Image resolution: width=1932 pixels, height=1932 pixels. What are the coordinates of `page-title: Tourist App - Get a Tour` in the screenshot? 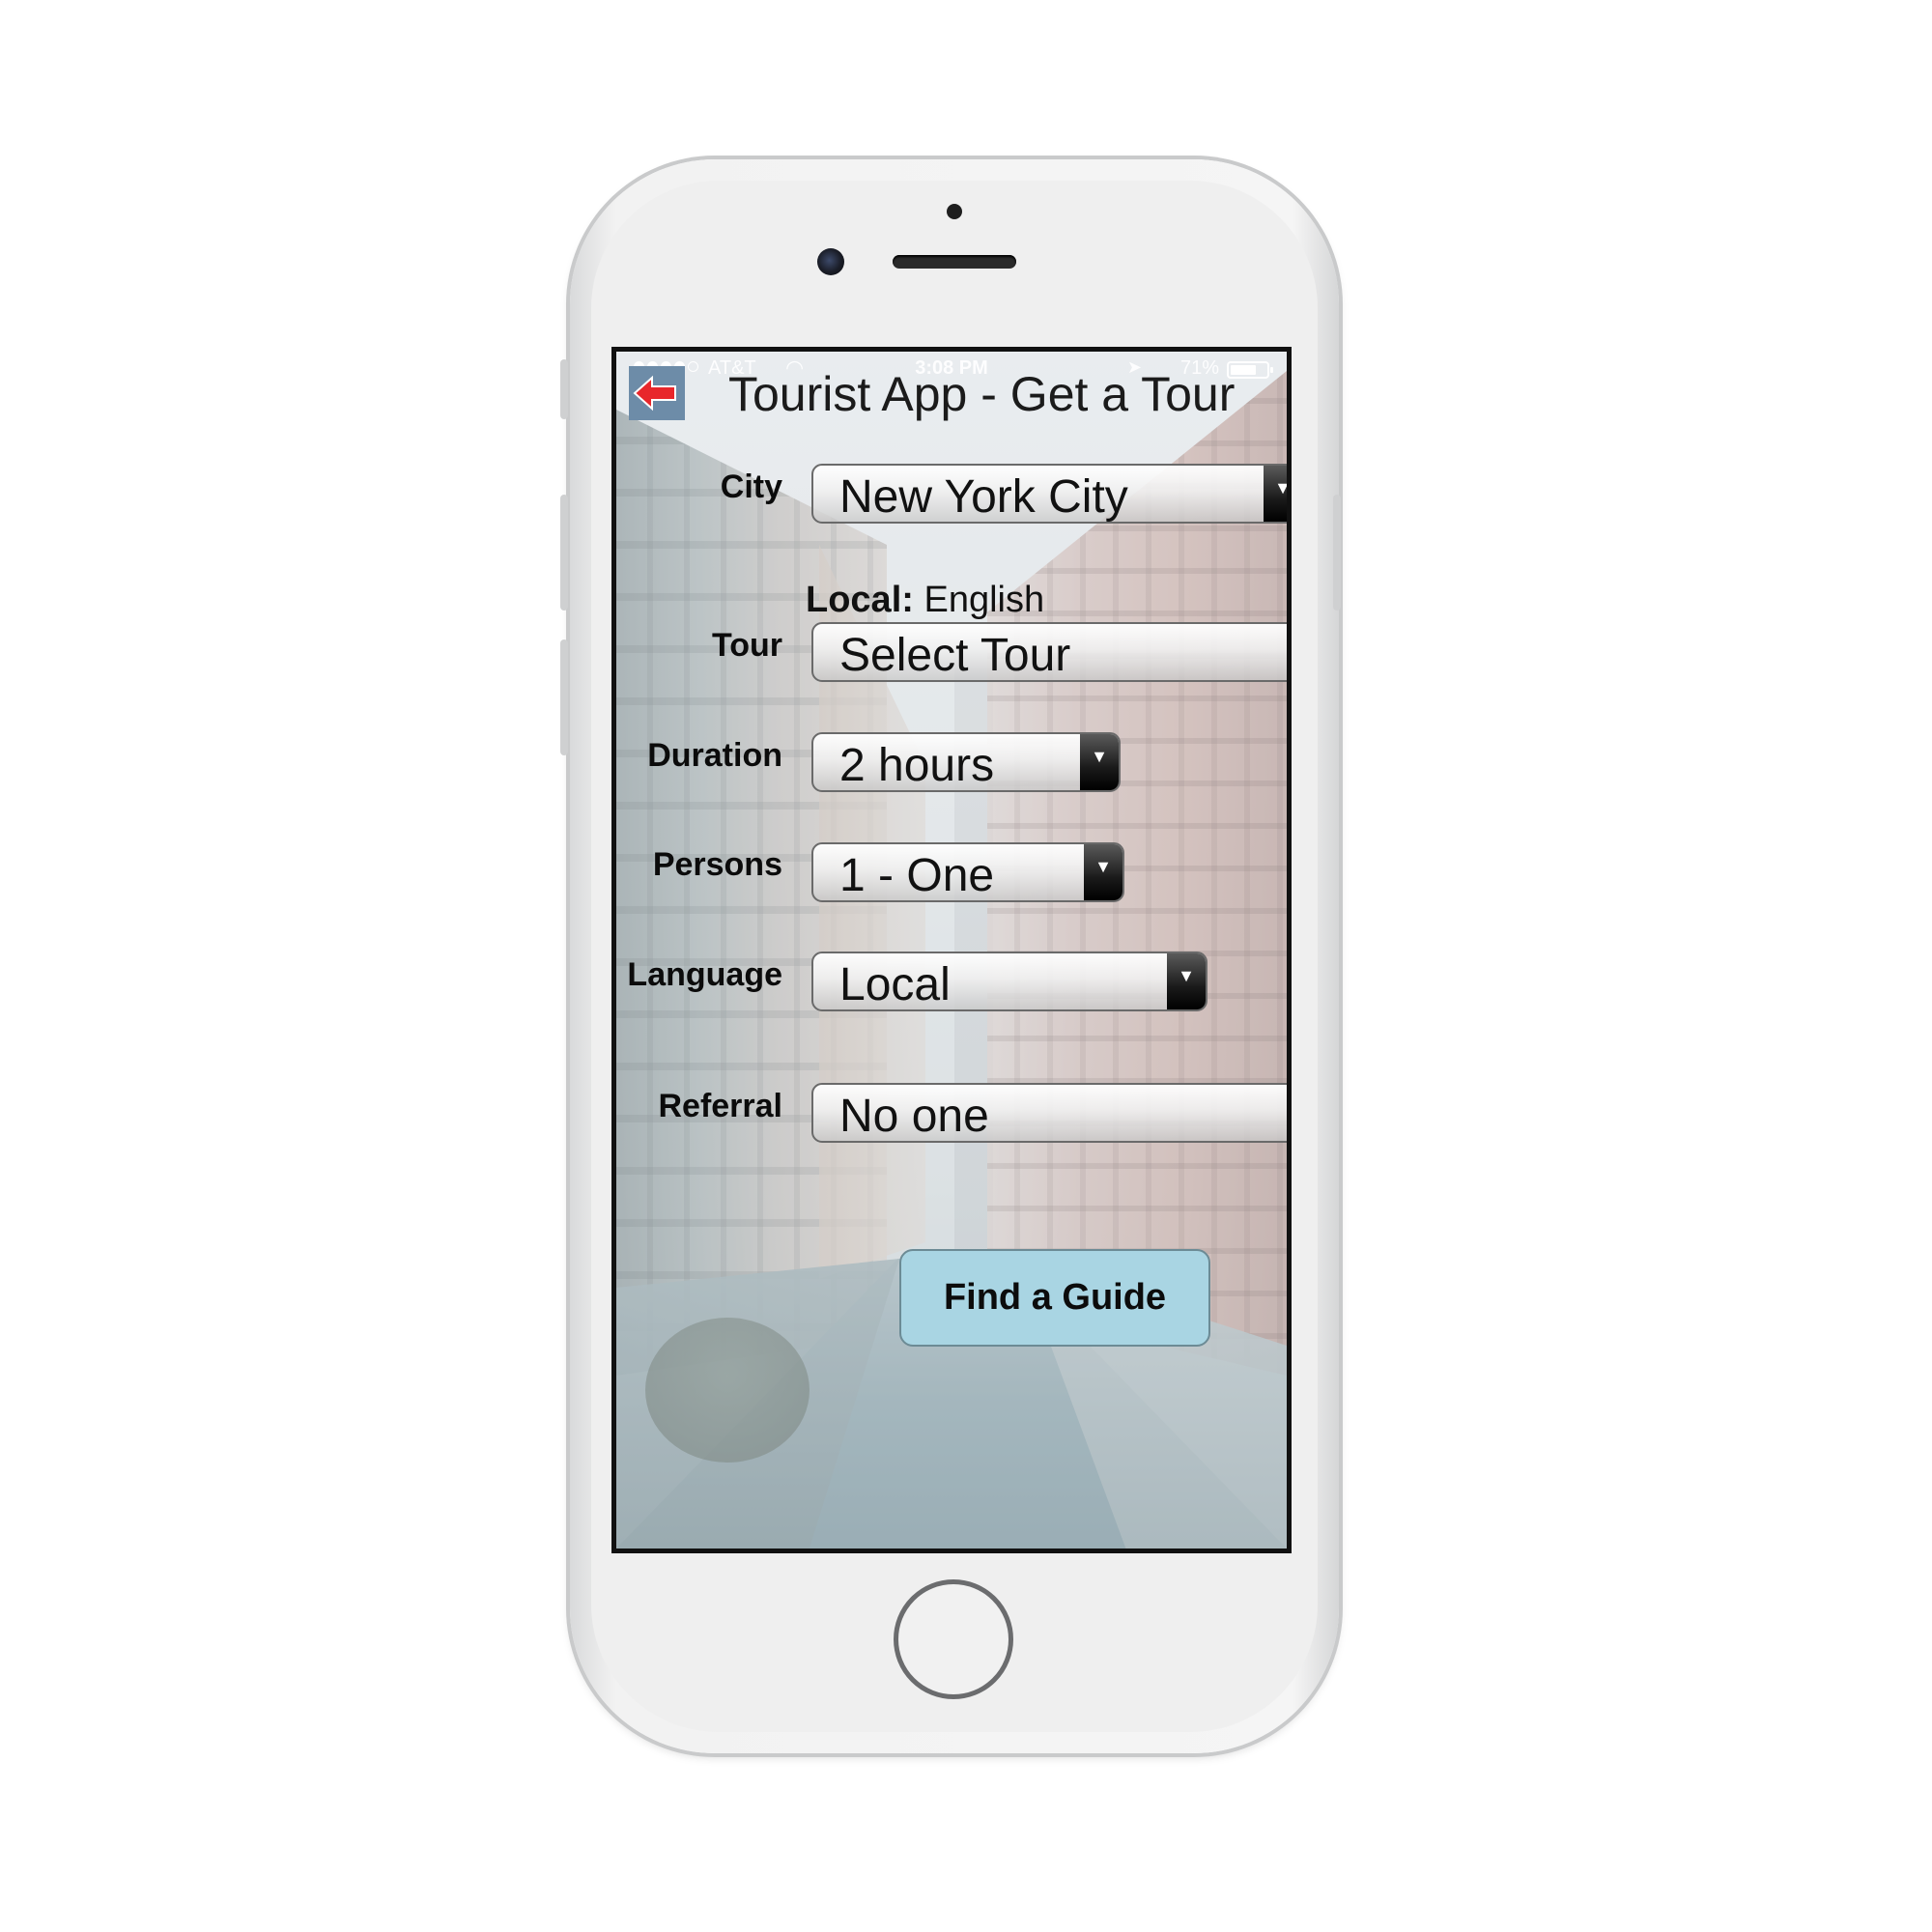 It's located at (982, 394).